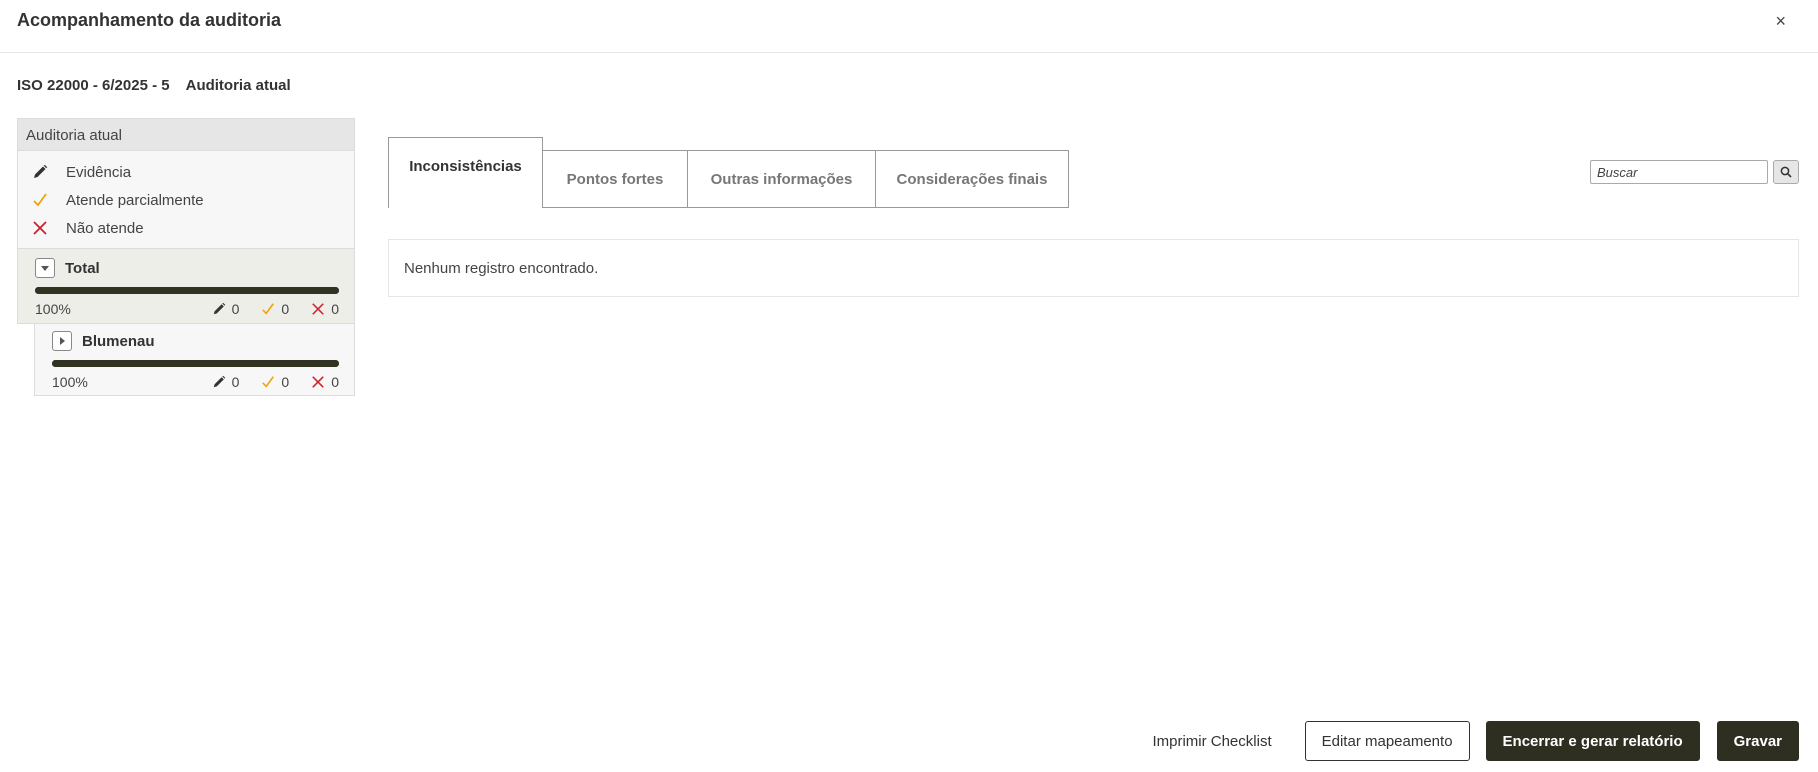  I want to click on results-area: Nenhum registro encontrado., so click(1093, 268).